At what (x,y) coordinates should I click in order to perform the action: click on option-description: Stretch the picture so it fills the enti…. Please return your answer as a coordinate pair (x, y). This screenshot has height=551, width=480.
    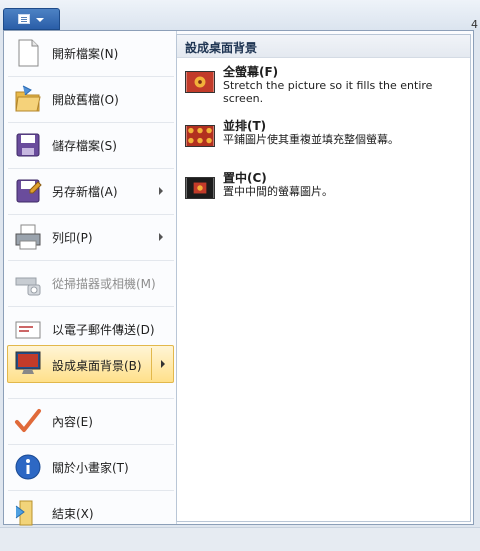
    Looking at the image, I should click on (328, 92).